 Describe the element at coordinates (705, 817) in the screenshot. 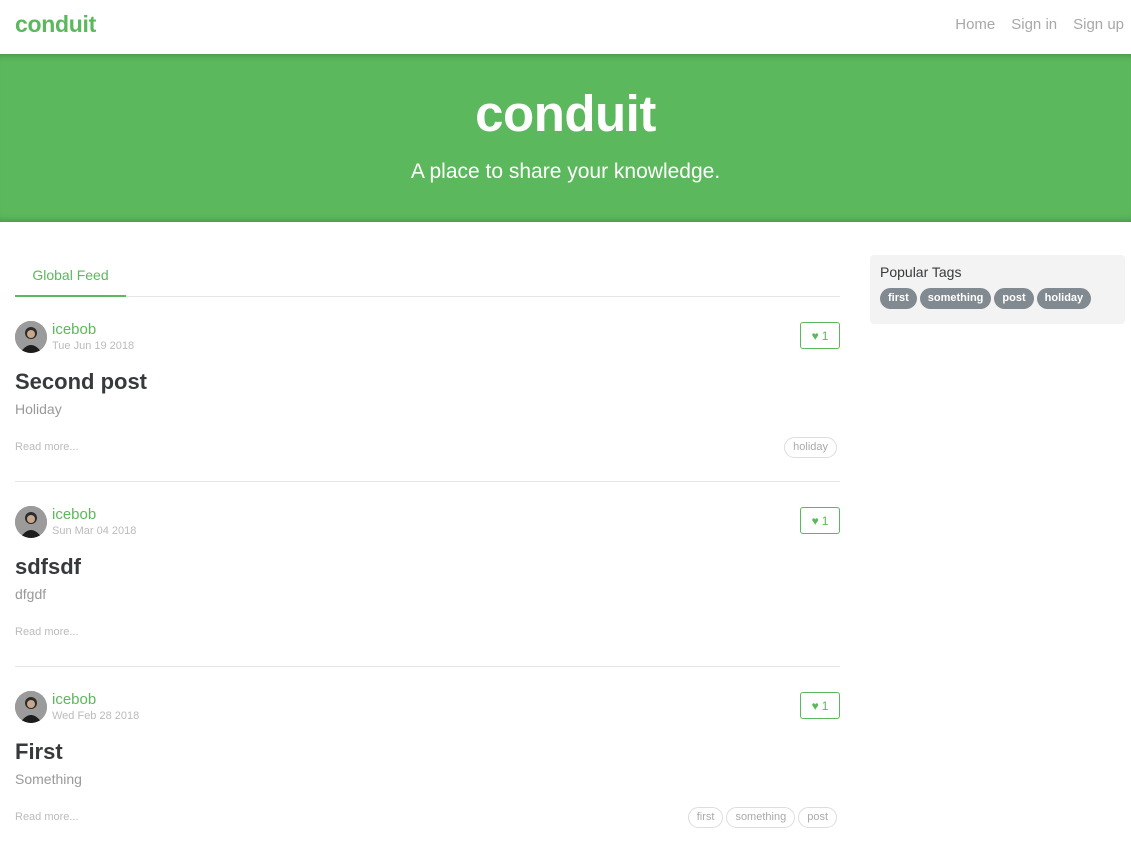

I see `article-tag: first` at that location.